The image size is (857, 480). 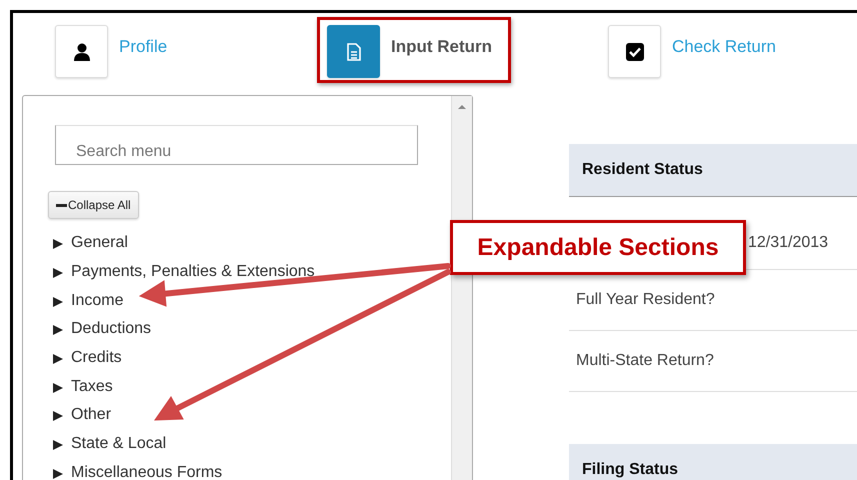 What do you see at coordinates (92, 387) in the screenshot?
I see `tree-item: Taxes` at bounding box center [92, 387].